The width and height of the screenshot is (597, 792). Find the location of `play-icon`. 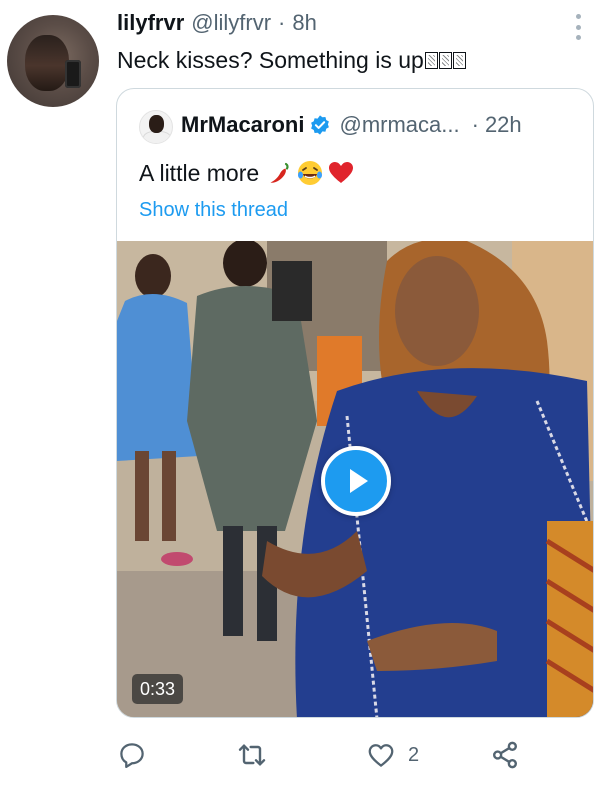

play-icon is located at coordinates (356, 481).